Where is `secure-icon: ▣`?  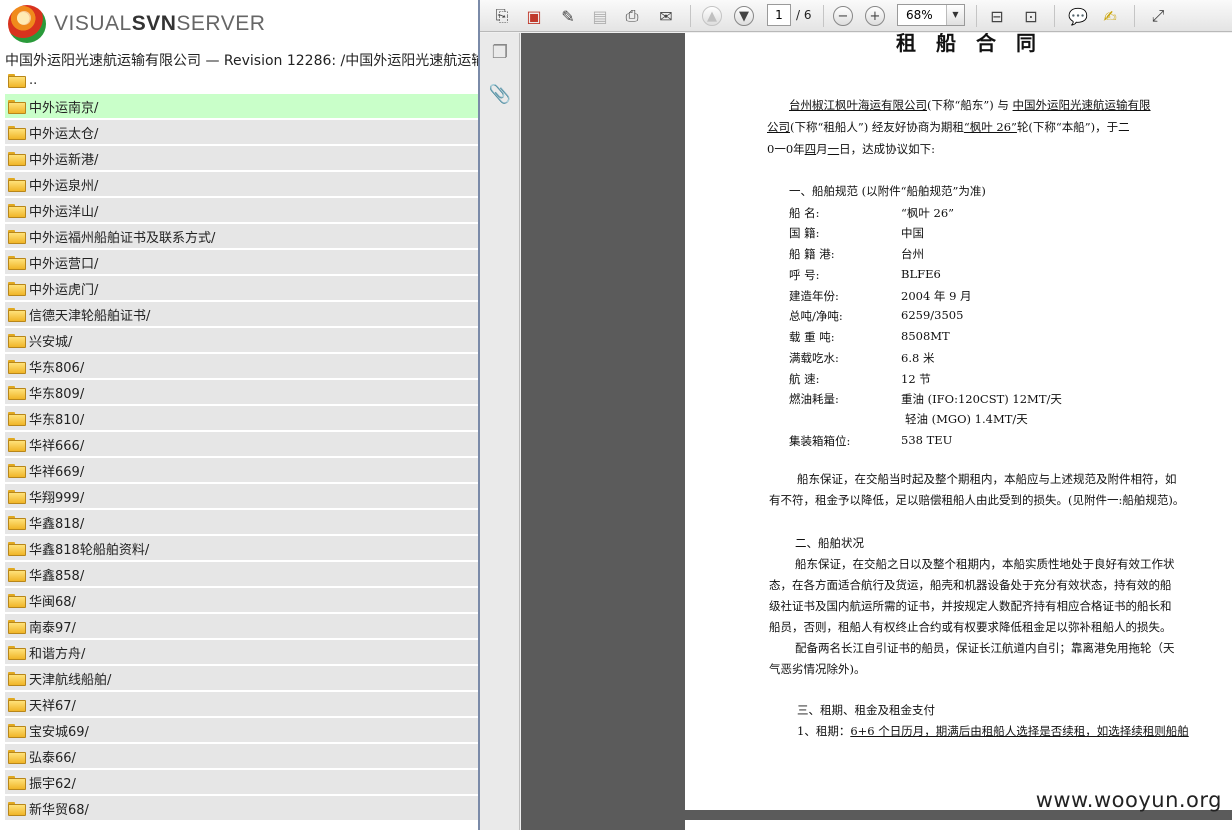
secure-icon: ▣ is located at coordinates (534, 16).